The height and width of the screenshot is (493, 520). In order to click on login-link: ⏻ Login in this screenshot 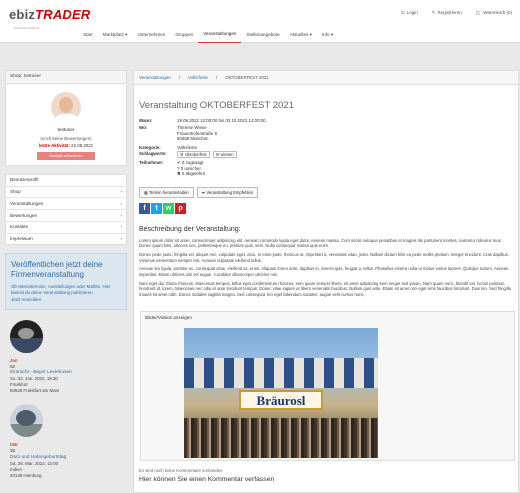, I will do `click(409, 13)`.